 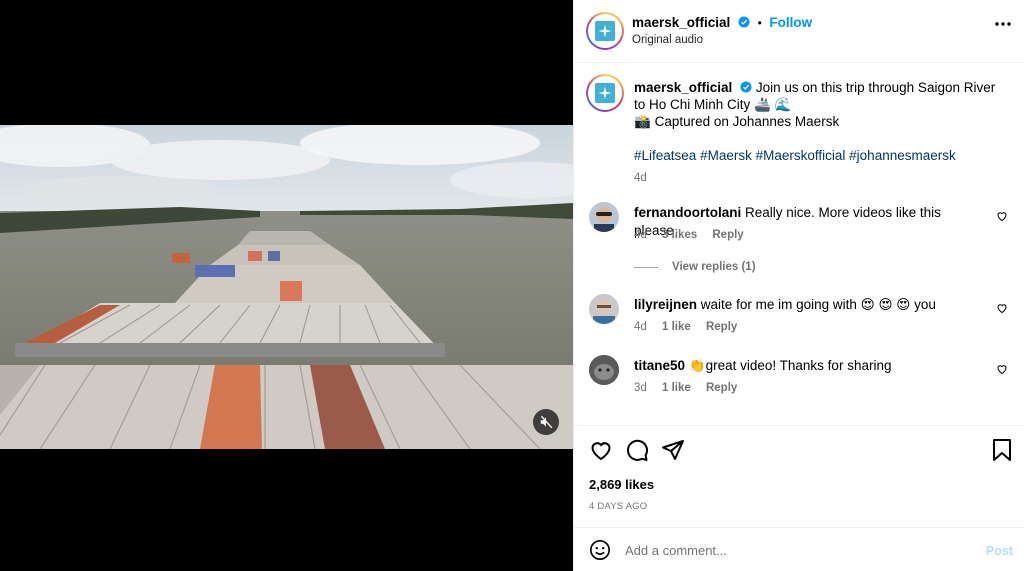 I want to click on mute-button, so click(x=546, y=422).